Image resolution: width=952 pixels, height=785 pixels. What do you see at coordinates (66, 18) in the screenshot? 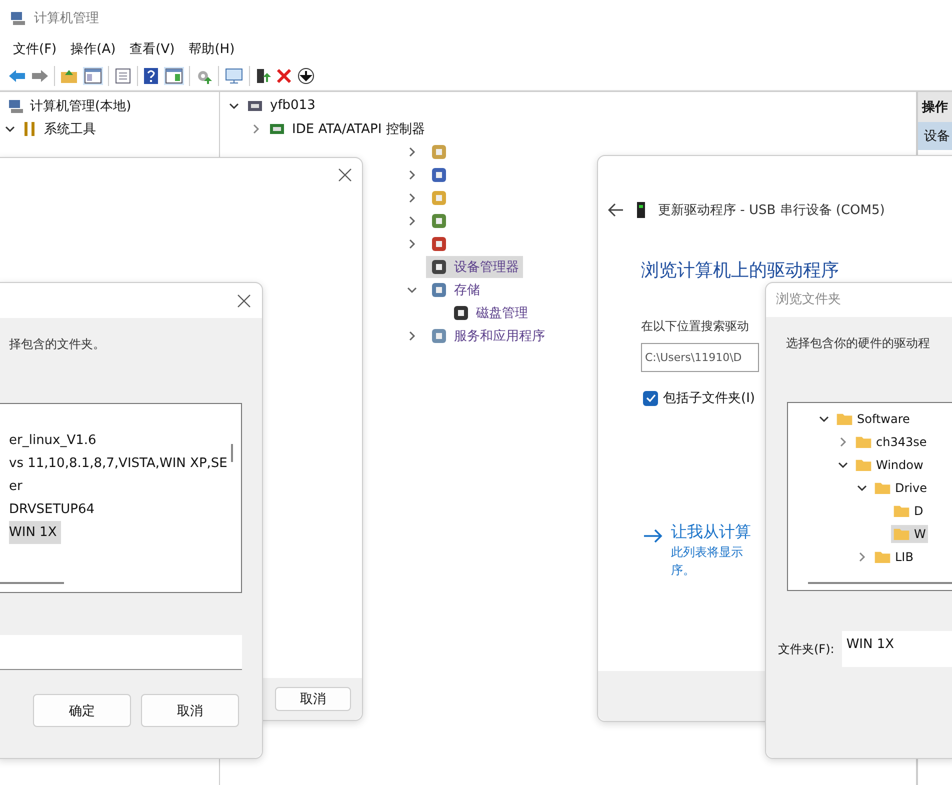
I see `window-title: 计算机管理` at bounding box center [66, 18].